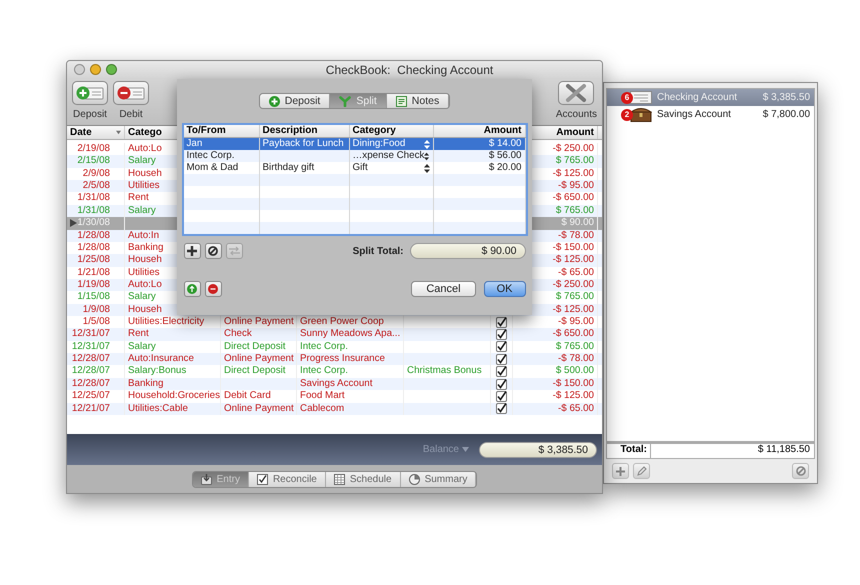 The image size is (860, 585). I want to click on minimize-button, so click(95, 69).